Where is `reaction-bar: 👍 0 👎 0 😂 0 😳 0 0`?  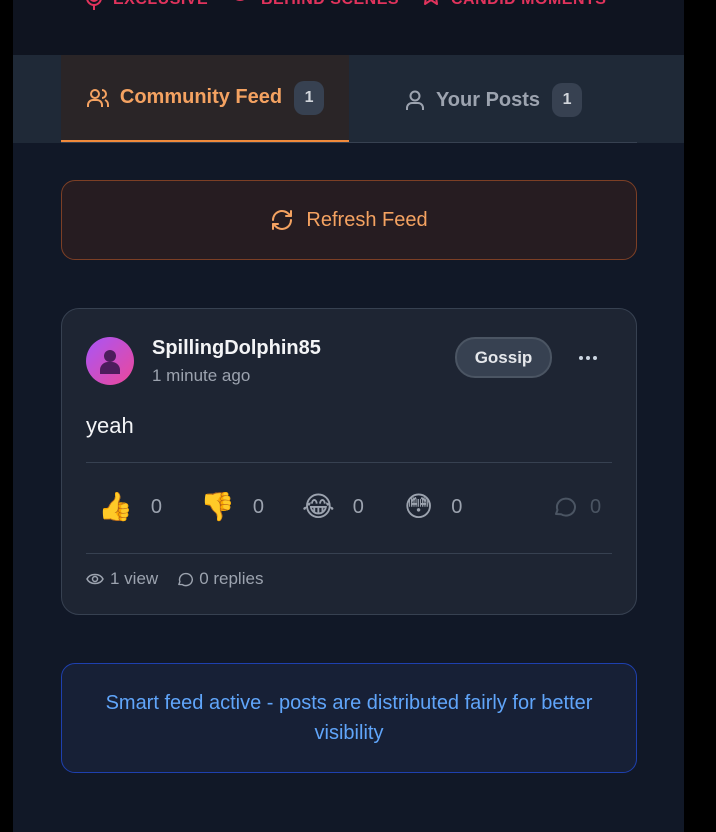 reaction-bar: 👍 0 👎 0 😂 0 😳 0 0 is located at coordinates (349, 507).